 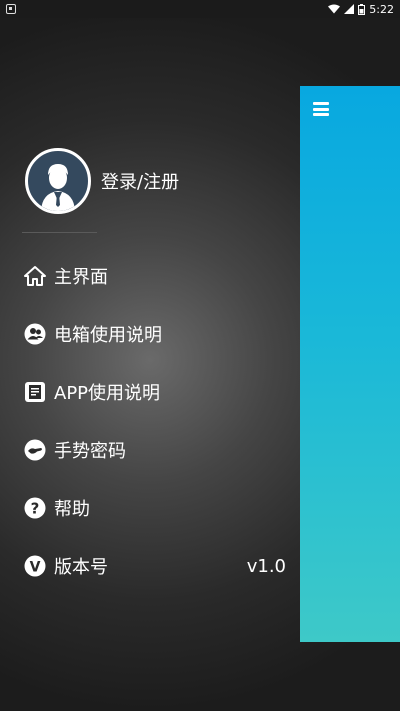 I want to click on profile-section: 登录/注册, so click(x=102, y=181).